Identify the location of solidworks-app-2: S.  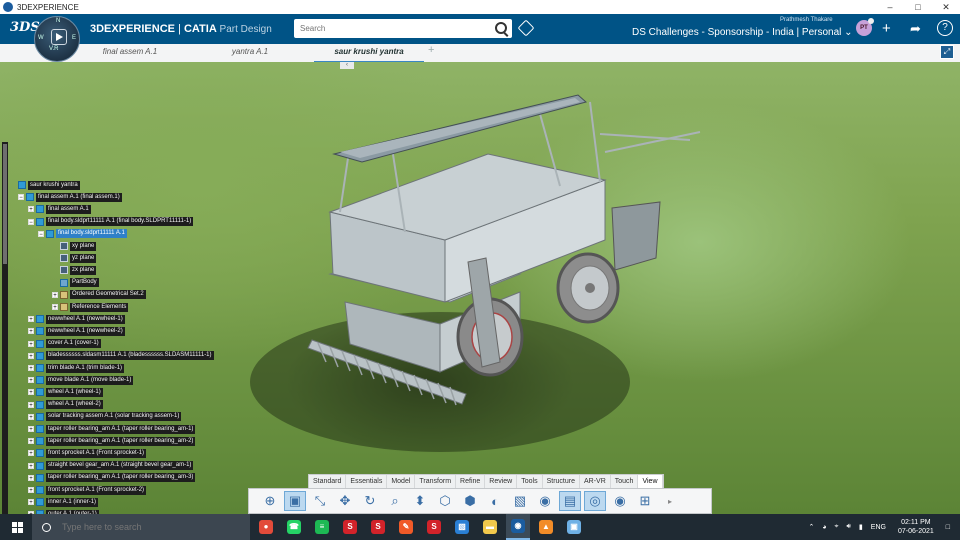
(378, 527).